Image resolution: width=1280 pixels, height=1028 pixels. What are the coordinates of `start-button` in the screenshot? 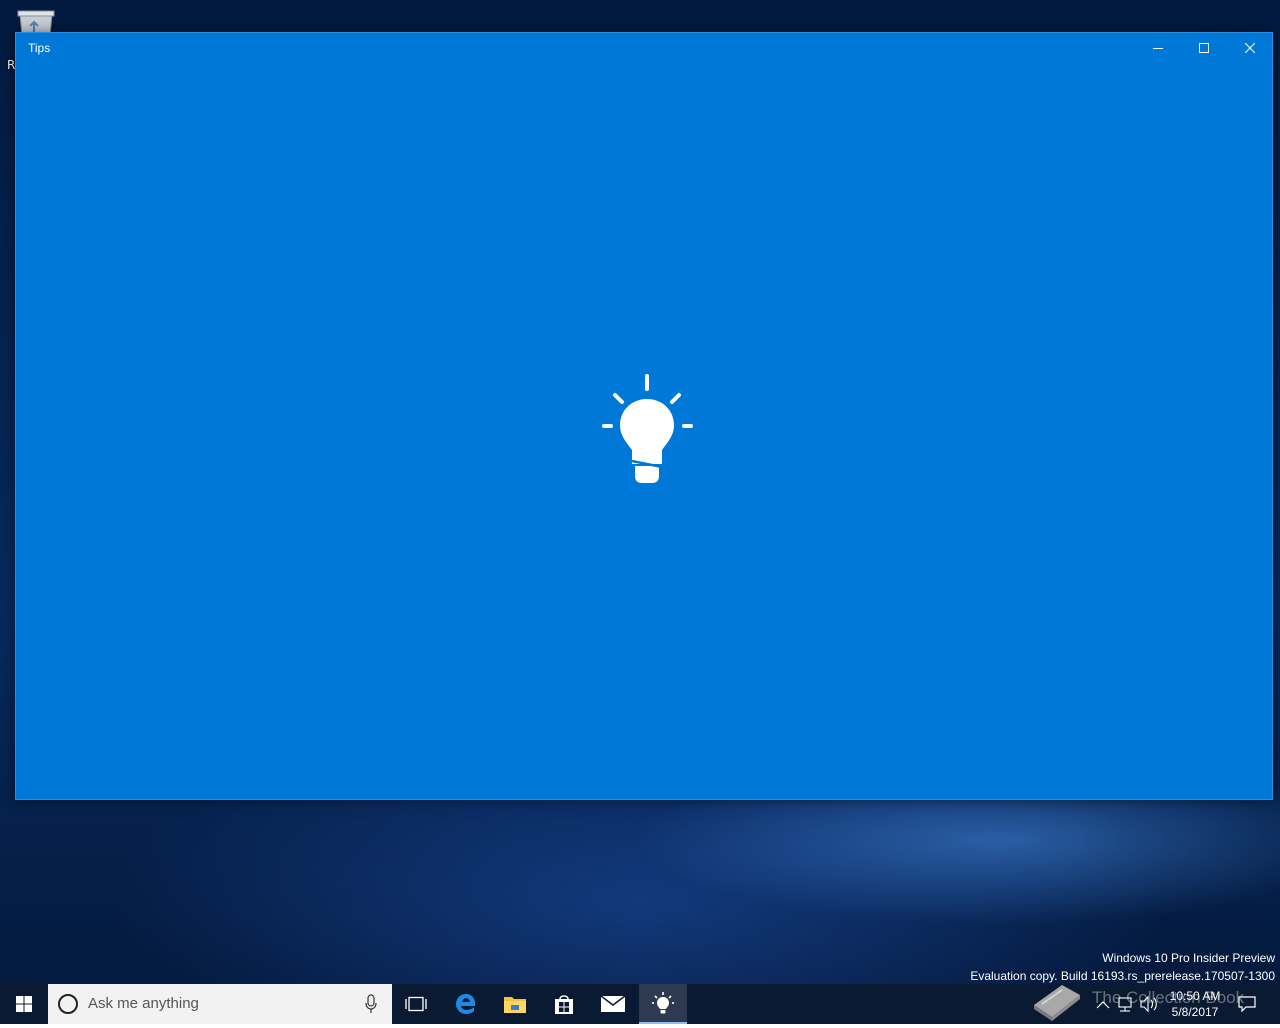 It's located at (24, 1004).